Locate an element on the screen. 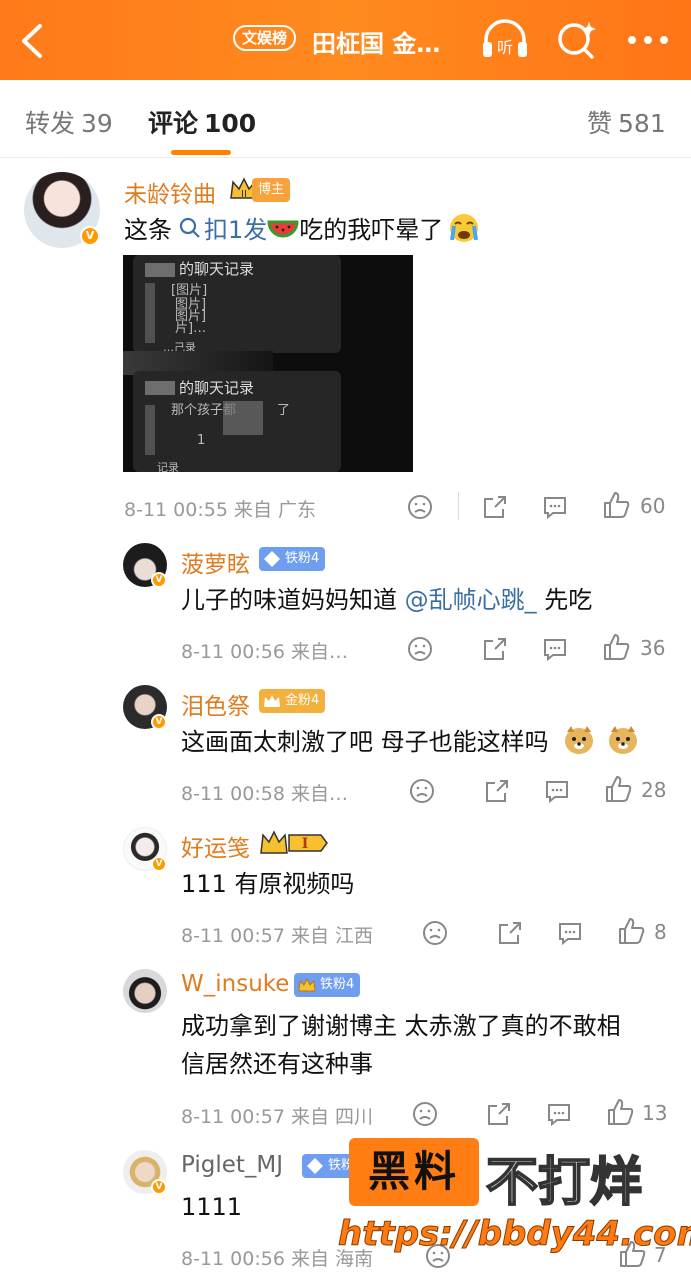  reply-text: 儿子的味道妈妈知道 @乱帧心跳_ 先吃 is located at coordinates (386, 600).